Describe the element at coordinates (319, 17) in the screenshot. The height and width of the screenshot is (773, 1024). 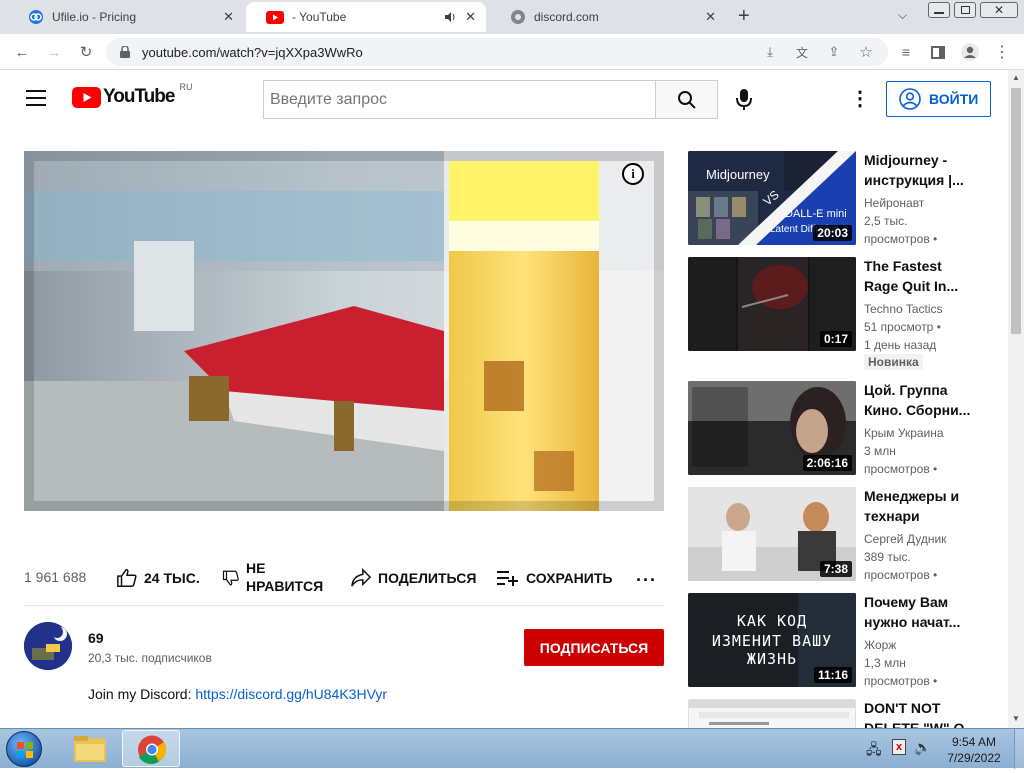
I see `tab-title: - YouTube` at that location.